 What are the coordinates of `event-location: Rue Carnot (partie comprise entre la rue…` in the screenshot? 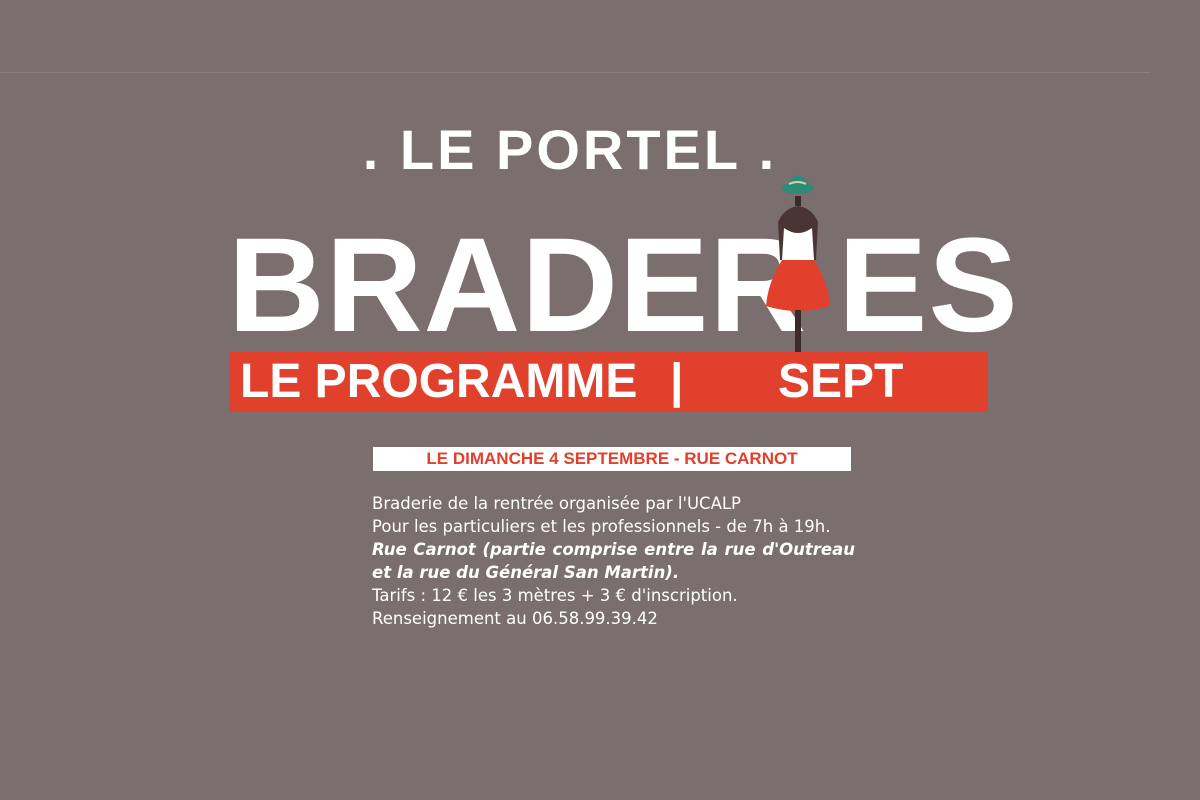 It's located at (613, 561).